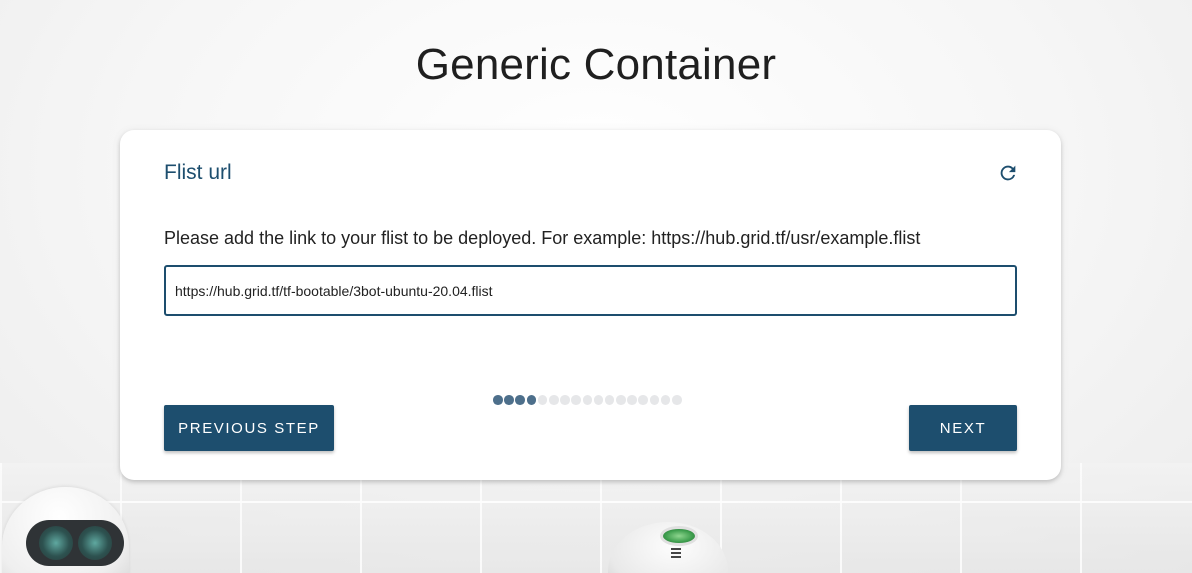 This screenshot has height=573, width=1192. Describe the element at coordinates (249, 428) in the screenshot. I see `previous-step-button: PREVIOUS STEP` at that location.